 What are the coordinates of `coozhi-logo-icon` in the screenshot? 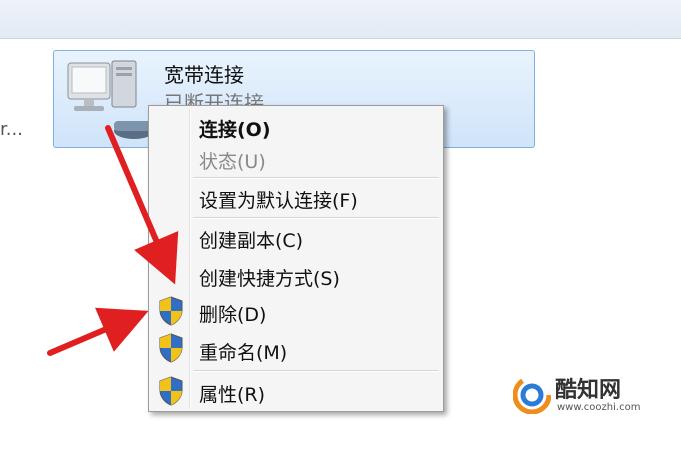 It's located at (532, 395).